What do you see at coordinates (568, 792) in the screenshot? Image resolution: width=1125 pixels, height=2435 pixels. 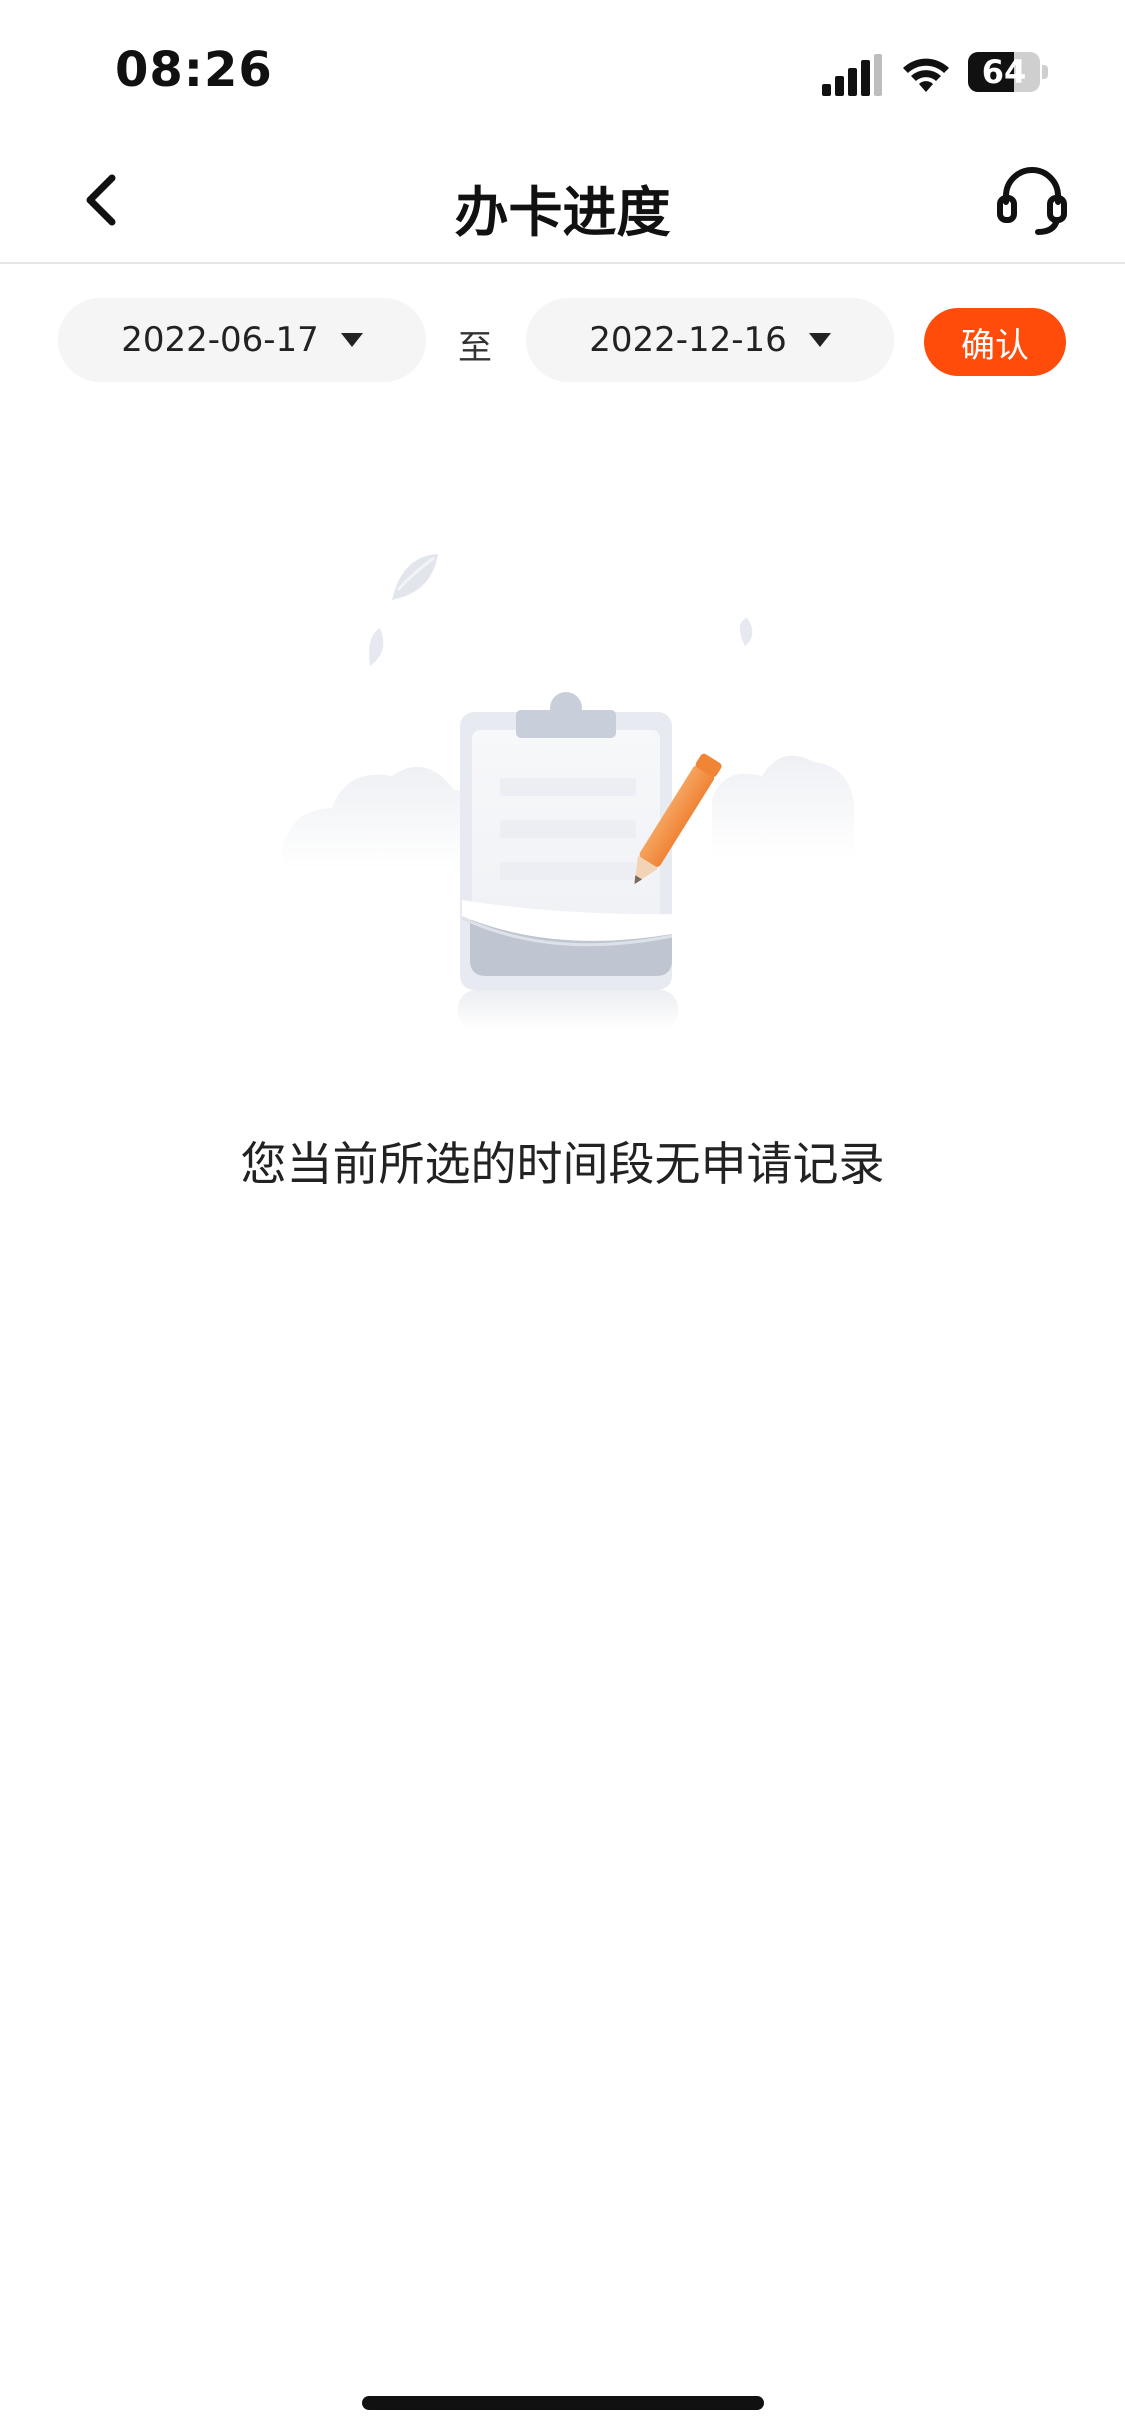 I see `clipboard-pencil-illustration` at bounding box center [568, 792].